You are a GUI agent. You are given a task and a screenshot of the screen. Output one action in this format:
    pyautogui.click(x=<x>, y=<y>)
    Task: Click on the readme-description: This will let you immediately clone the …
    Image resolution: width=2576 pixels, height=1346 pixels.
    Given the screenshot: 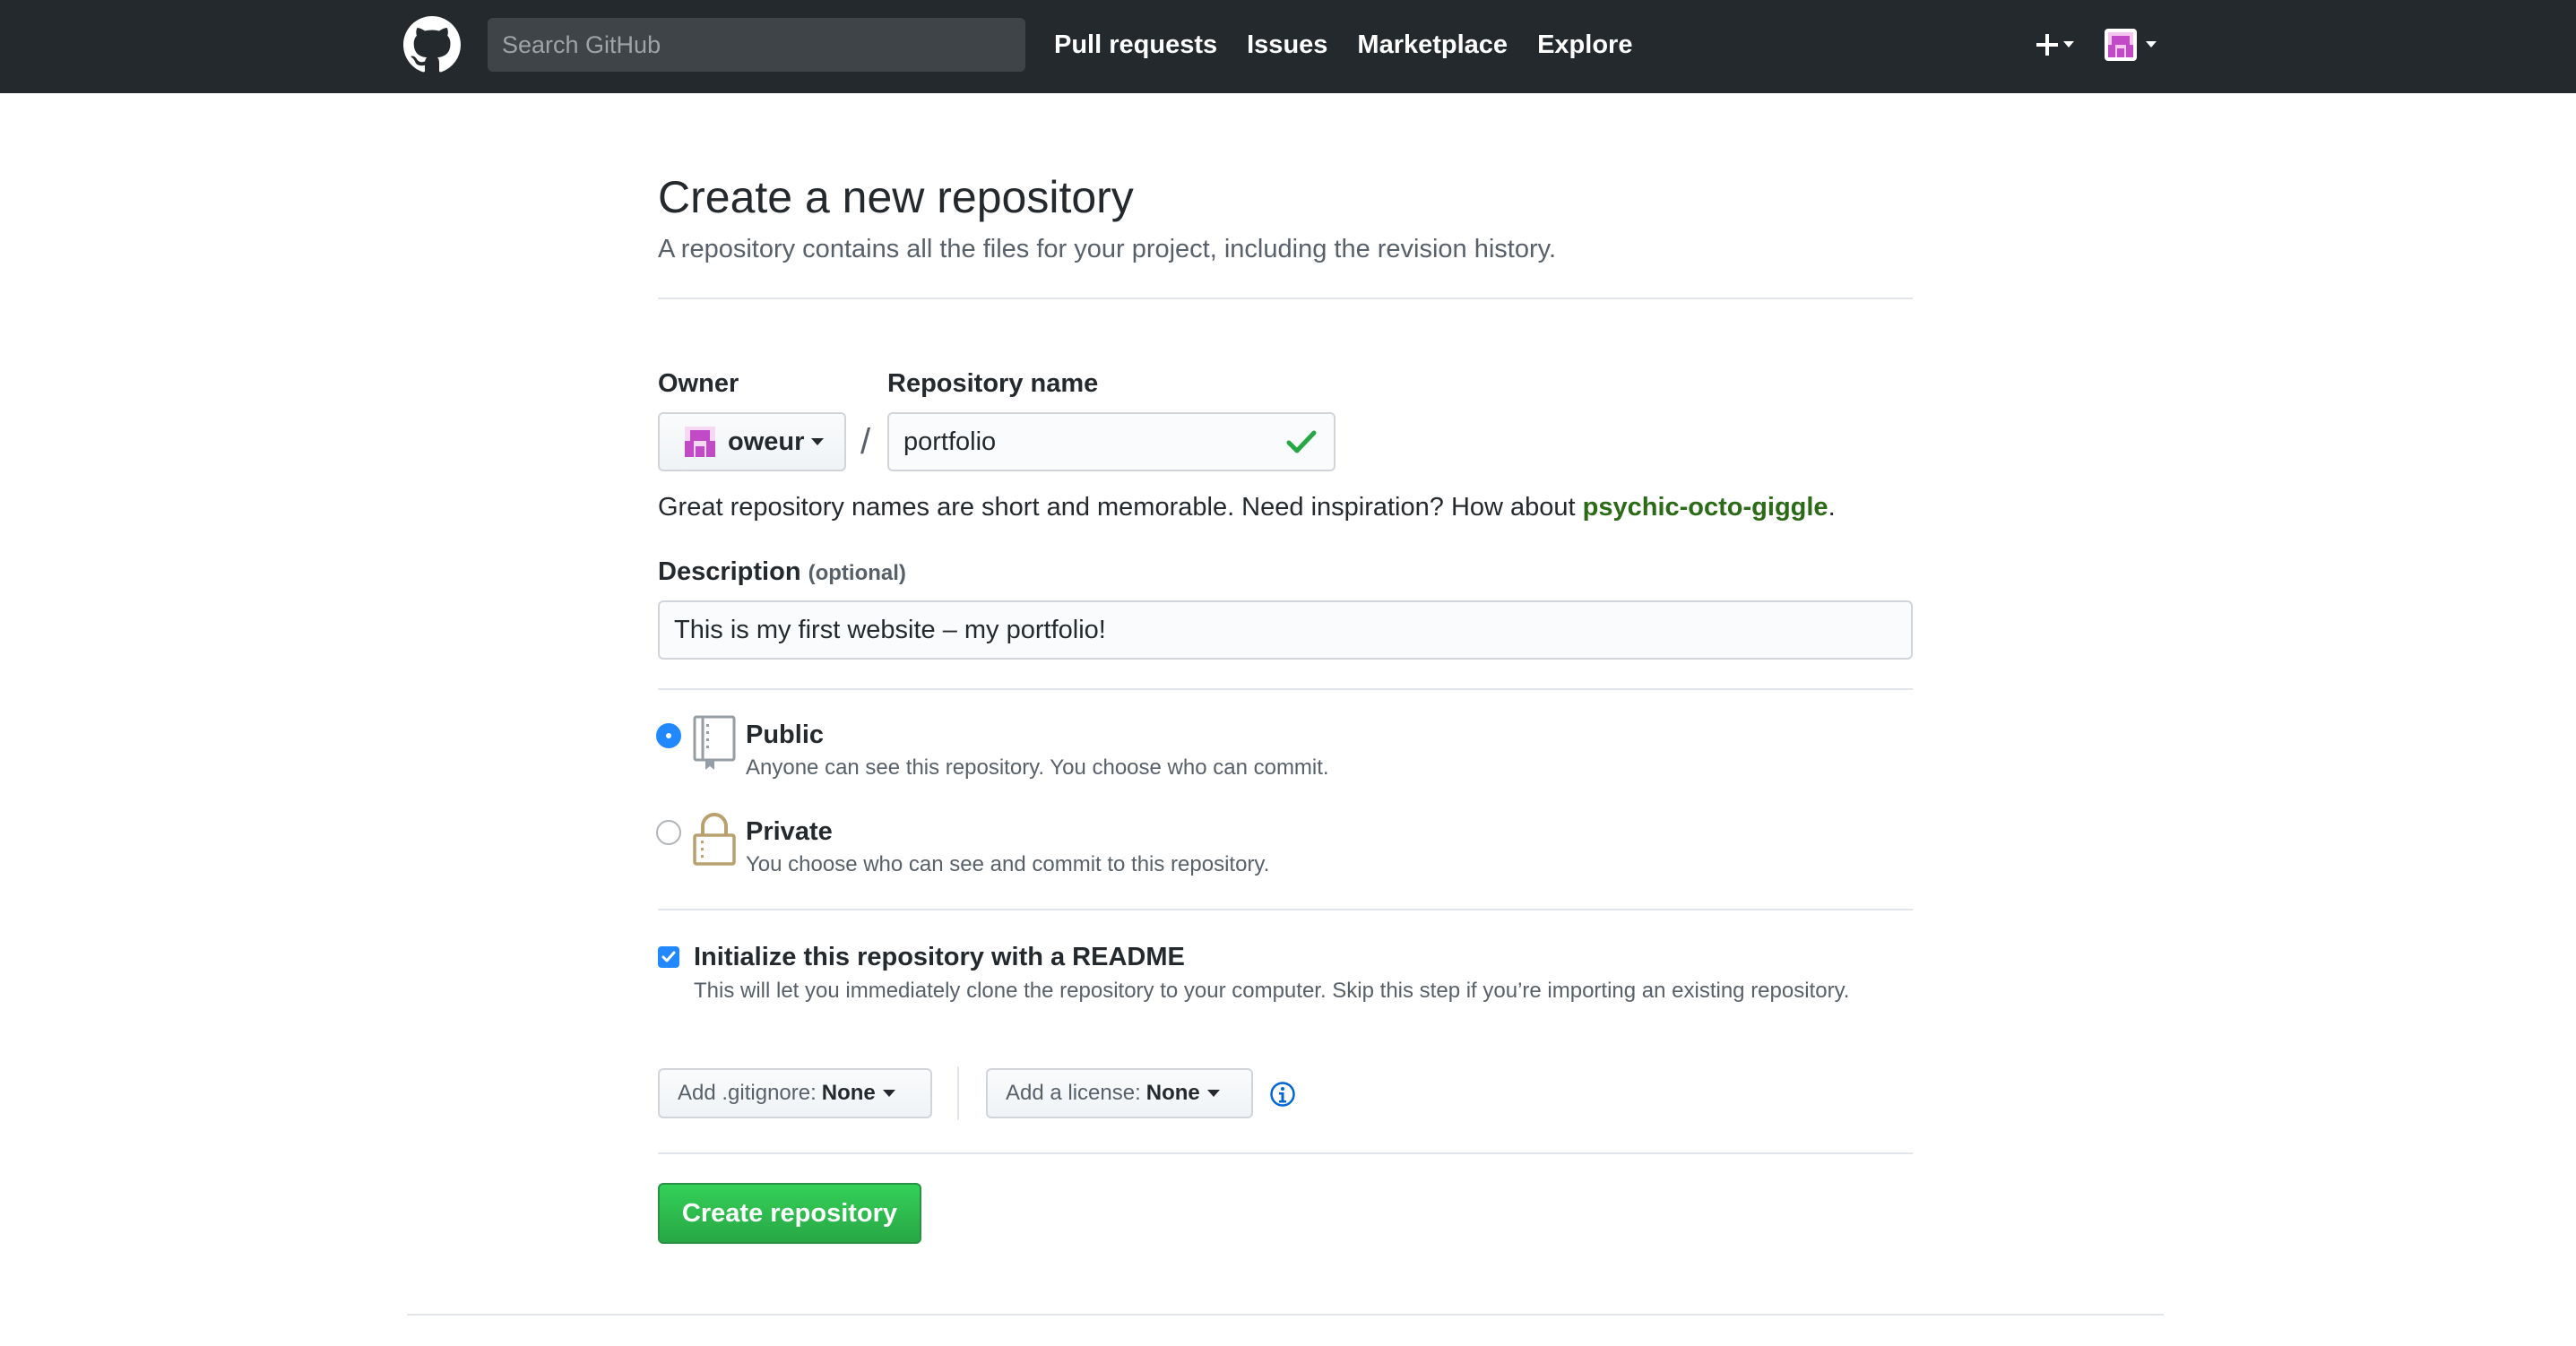 What is the action you would take?
    pyautogui.click(x=1272, y=991)
    